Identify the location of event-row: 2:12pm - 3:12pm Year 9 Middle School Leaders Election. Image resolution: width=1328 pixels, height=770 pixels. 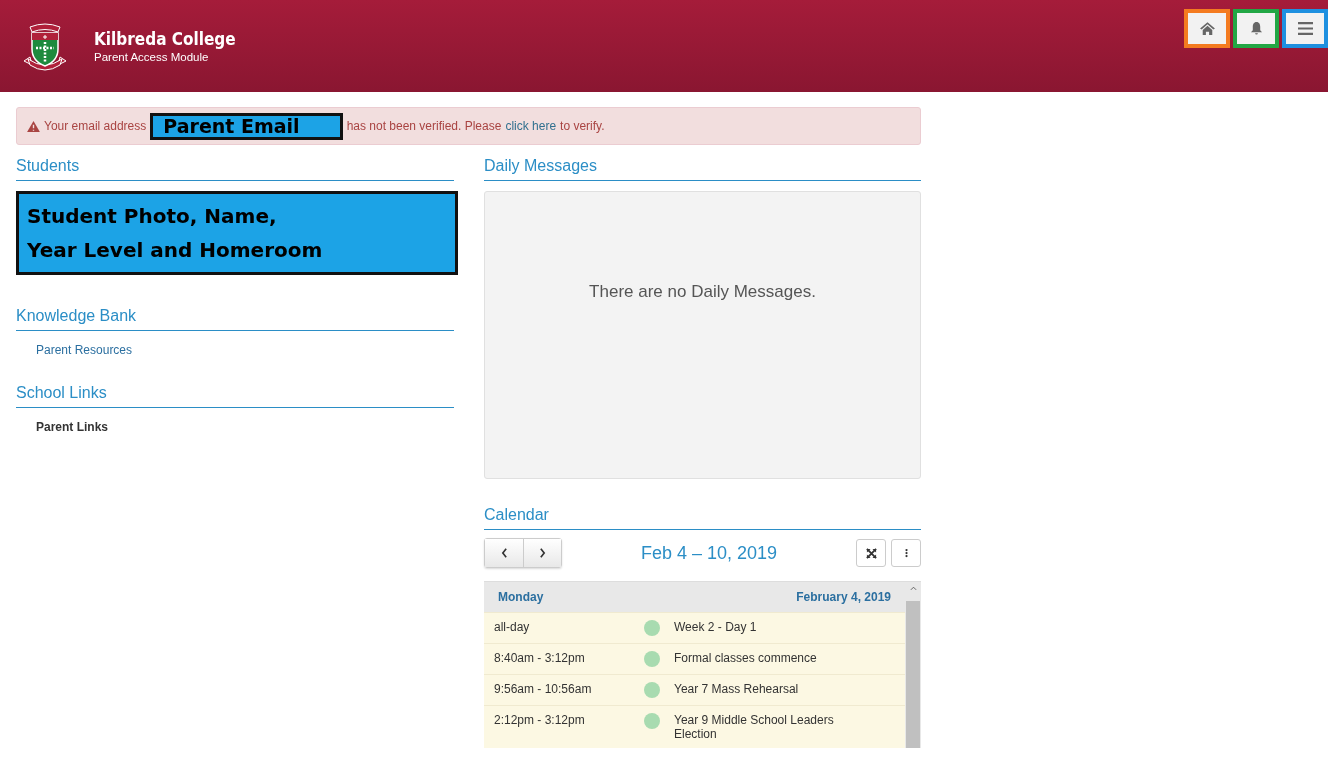
(694, 726).